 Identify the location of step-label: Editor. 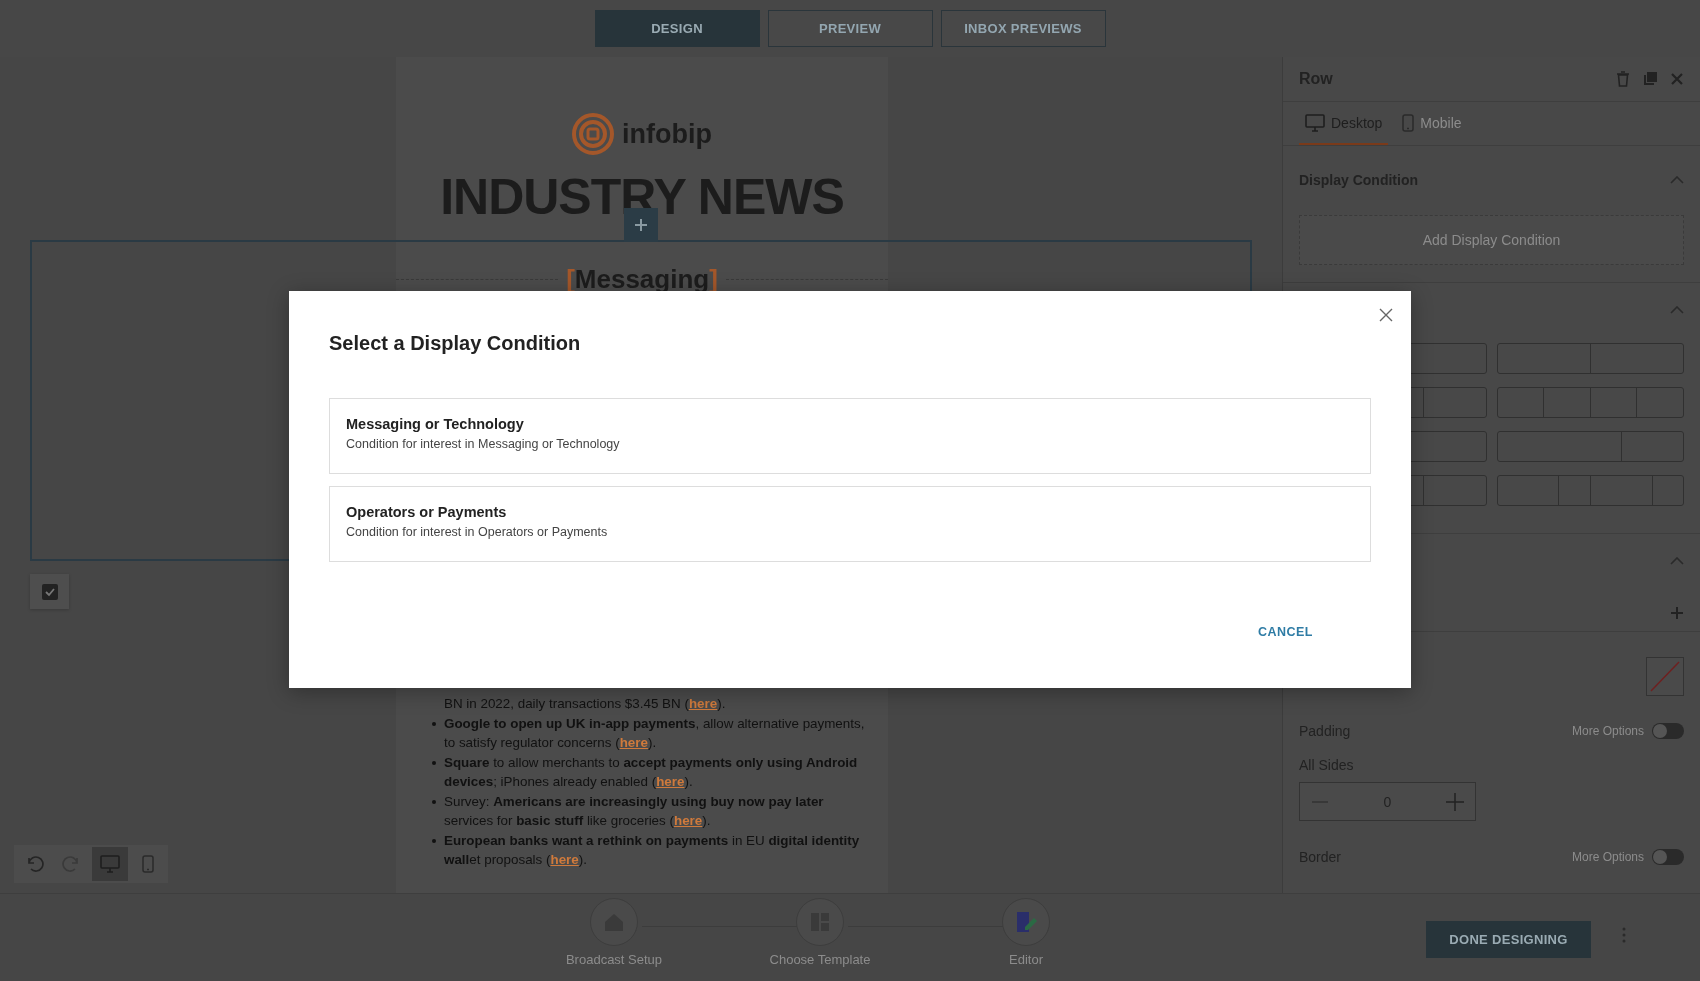
(1026, 959).